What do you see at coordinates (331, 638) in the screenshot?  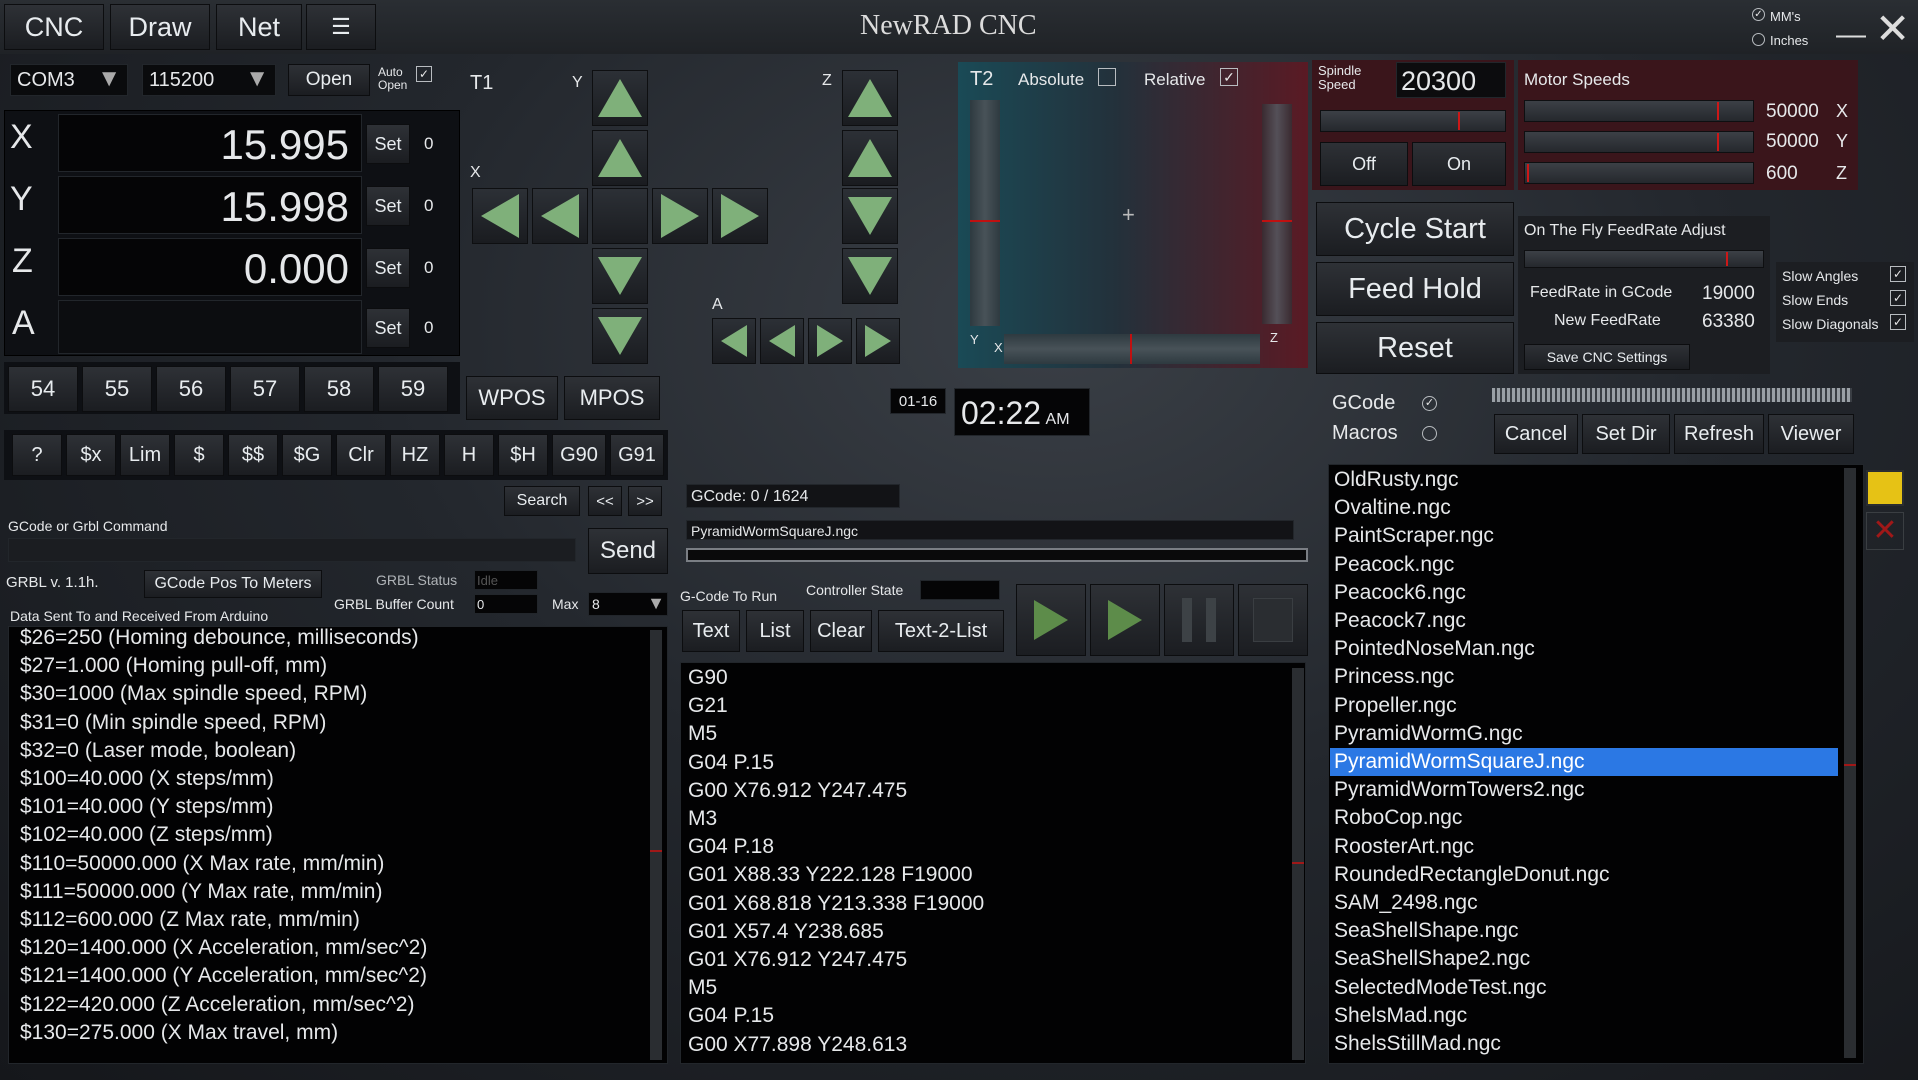 I see `log-line: $26=250 (Homing debounce, milliseconds)` at bounding box center [331, 638].